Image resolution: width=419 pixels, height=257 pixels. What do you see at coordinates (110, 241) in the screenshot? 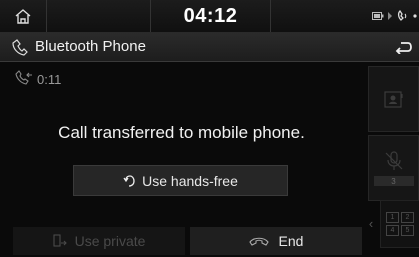
I see `use-private-label: Use private` at bounding box center [110, 241].